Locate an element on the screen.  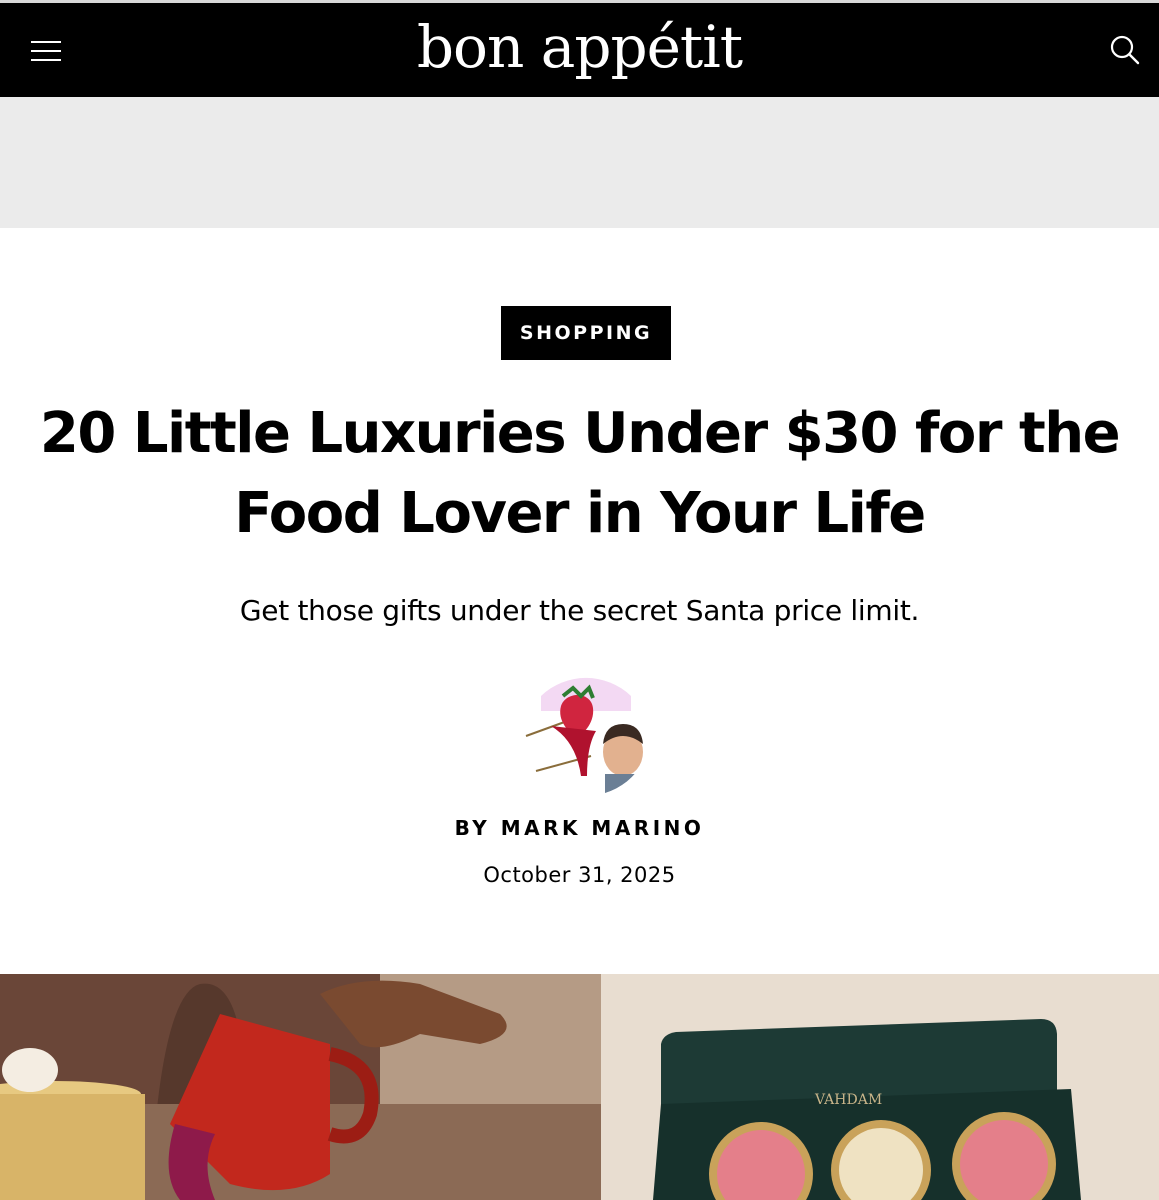
publish-date: October 31, 2025 is located at coordinates (579, 875).